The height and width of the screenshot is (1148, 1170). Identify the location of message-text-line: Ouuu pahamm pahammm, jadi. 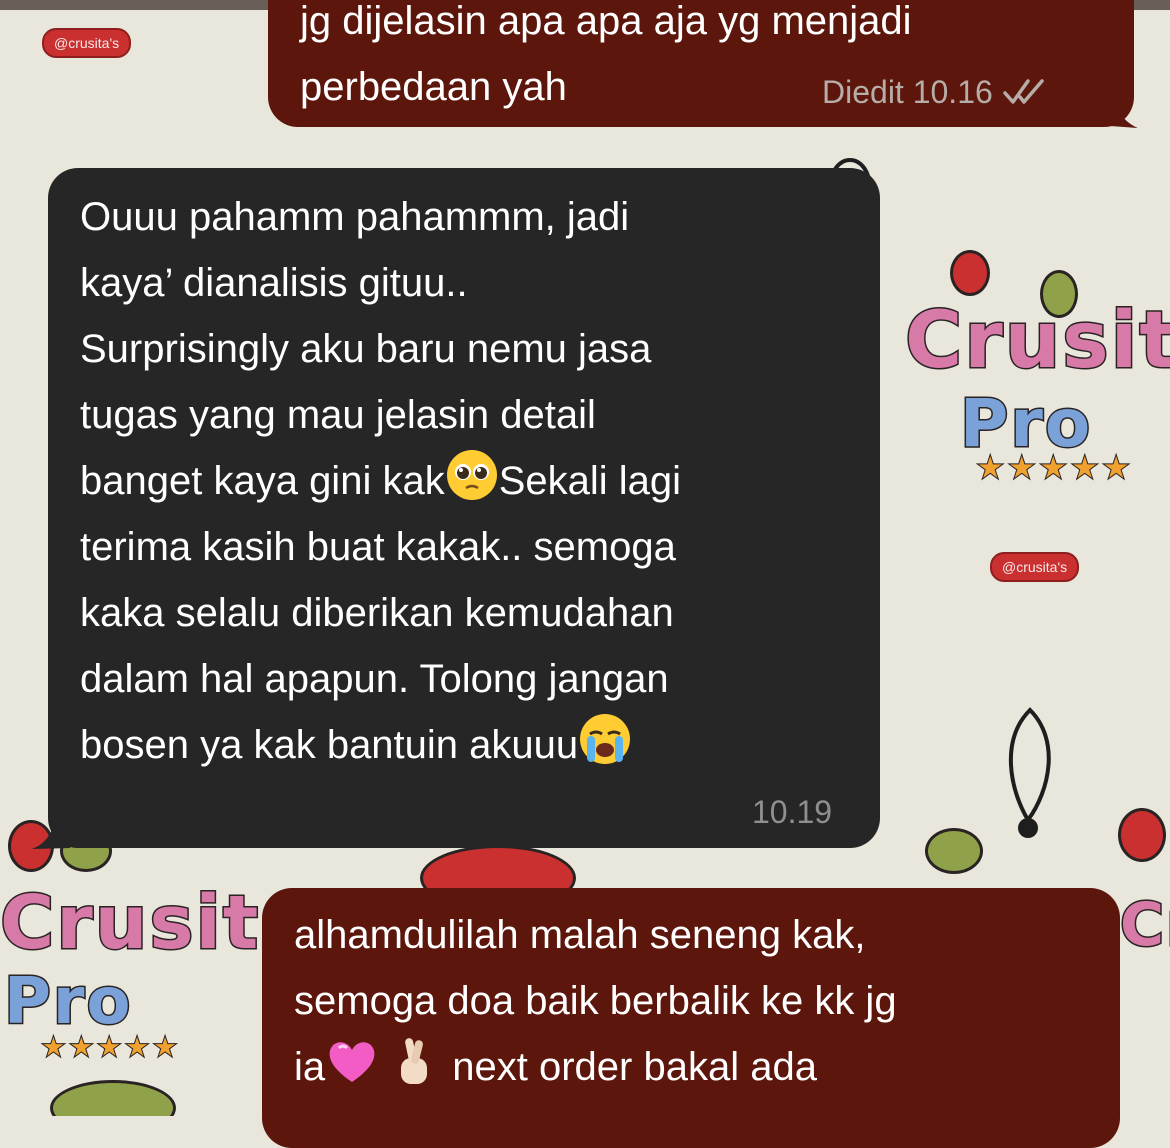
(355, 217).